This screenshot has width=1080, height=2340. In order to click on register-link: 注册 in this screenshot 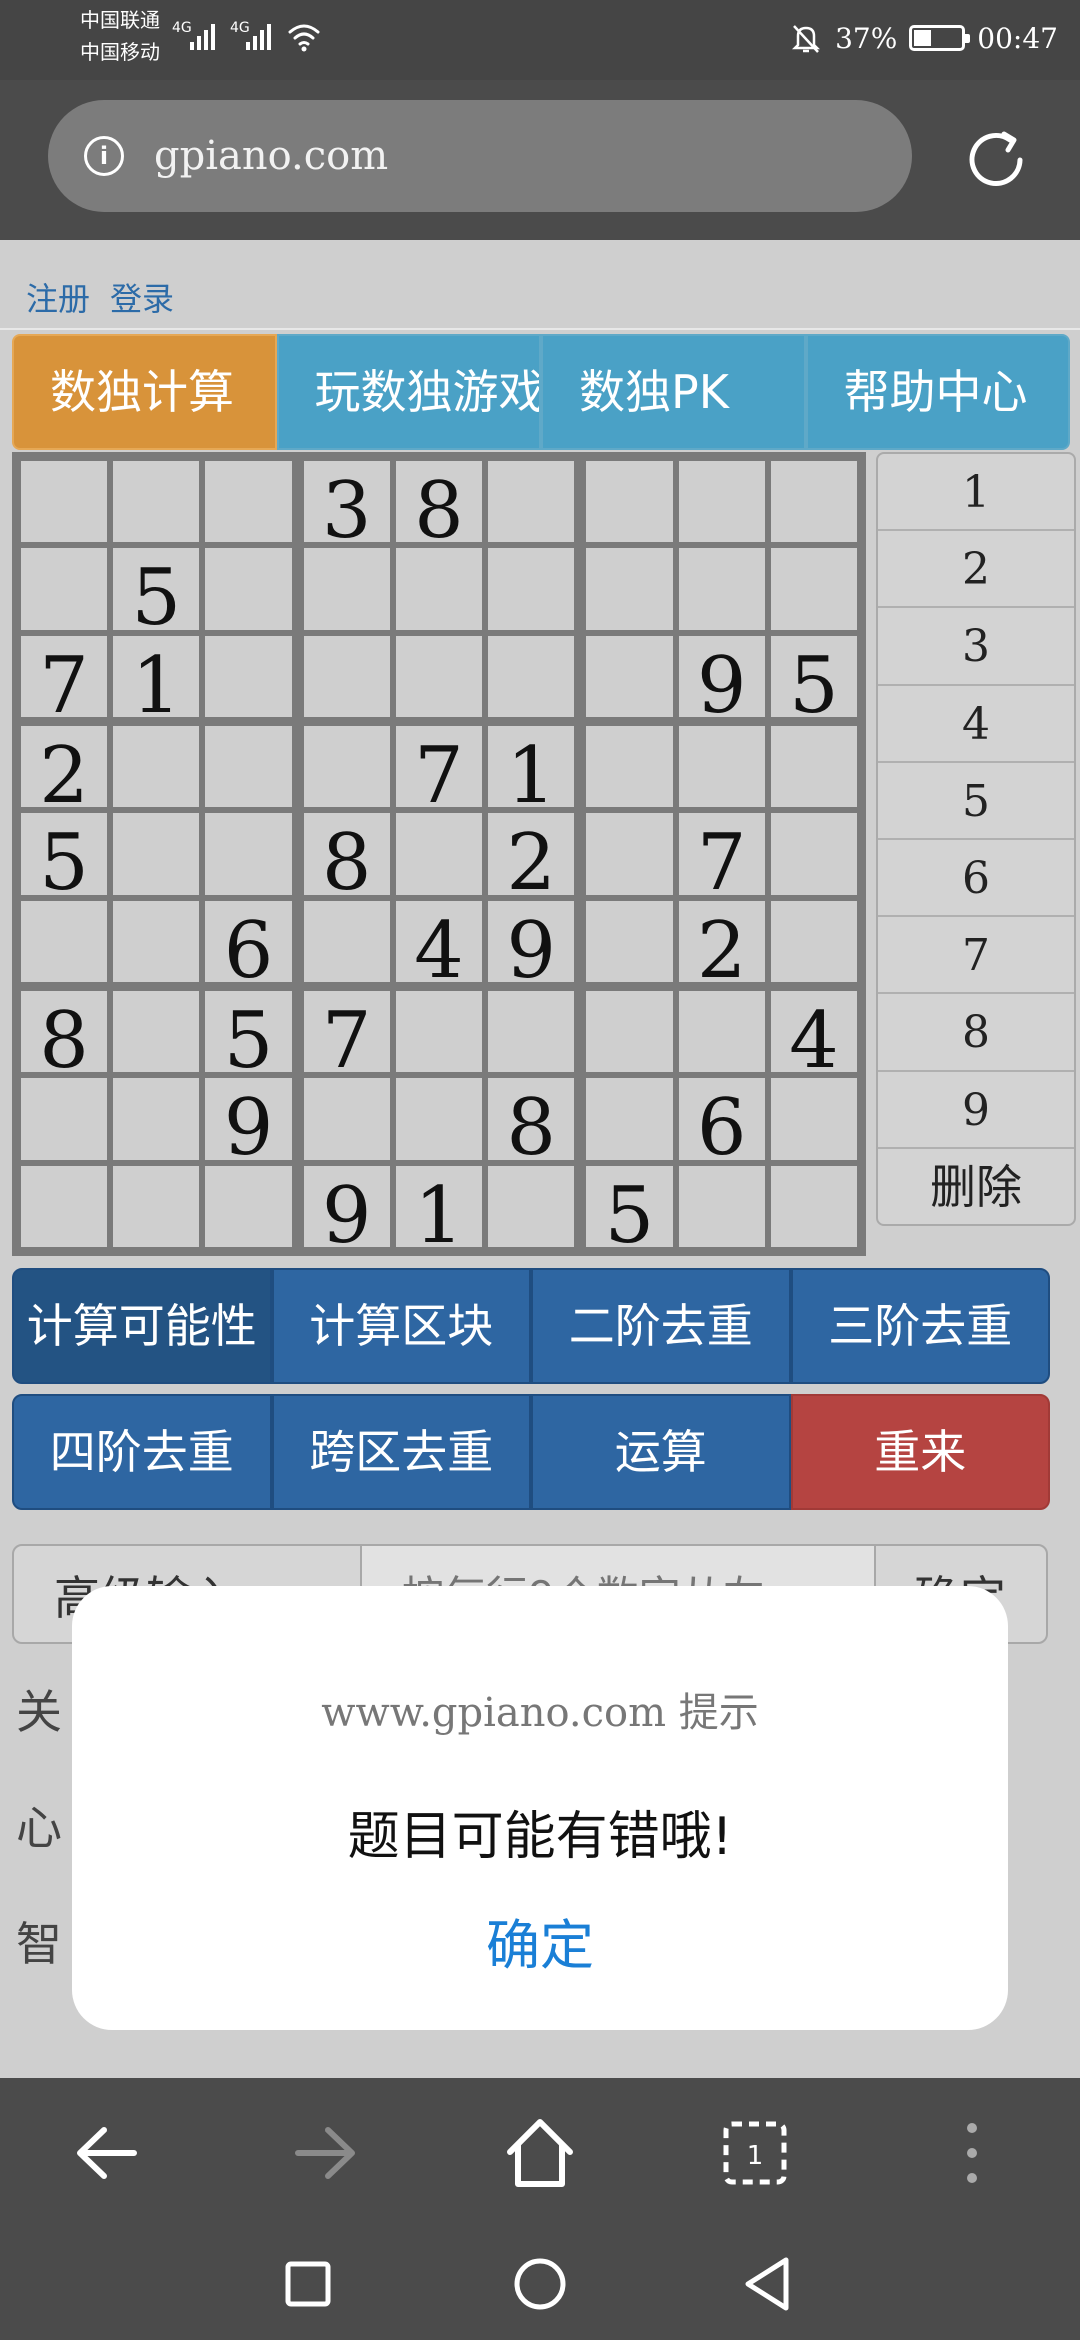, I will do `click(58, 299)`.